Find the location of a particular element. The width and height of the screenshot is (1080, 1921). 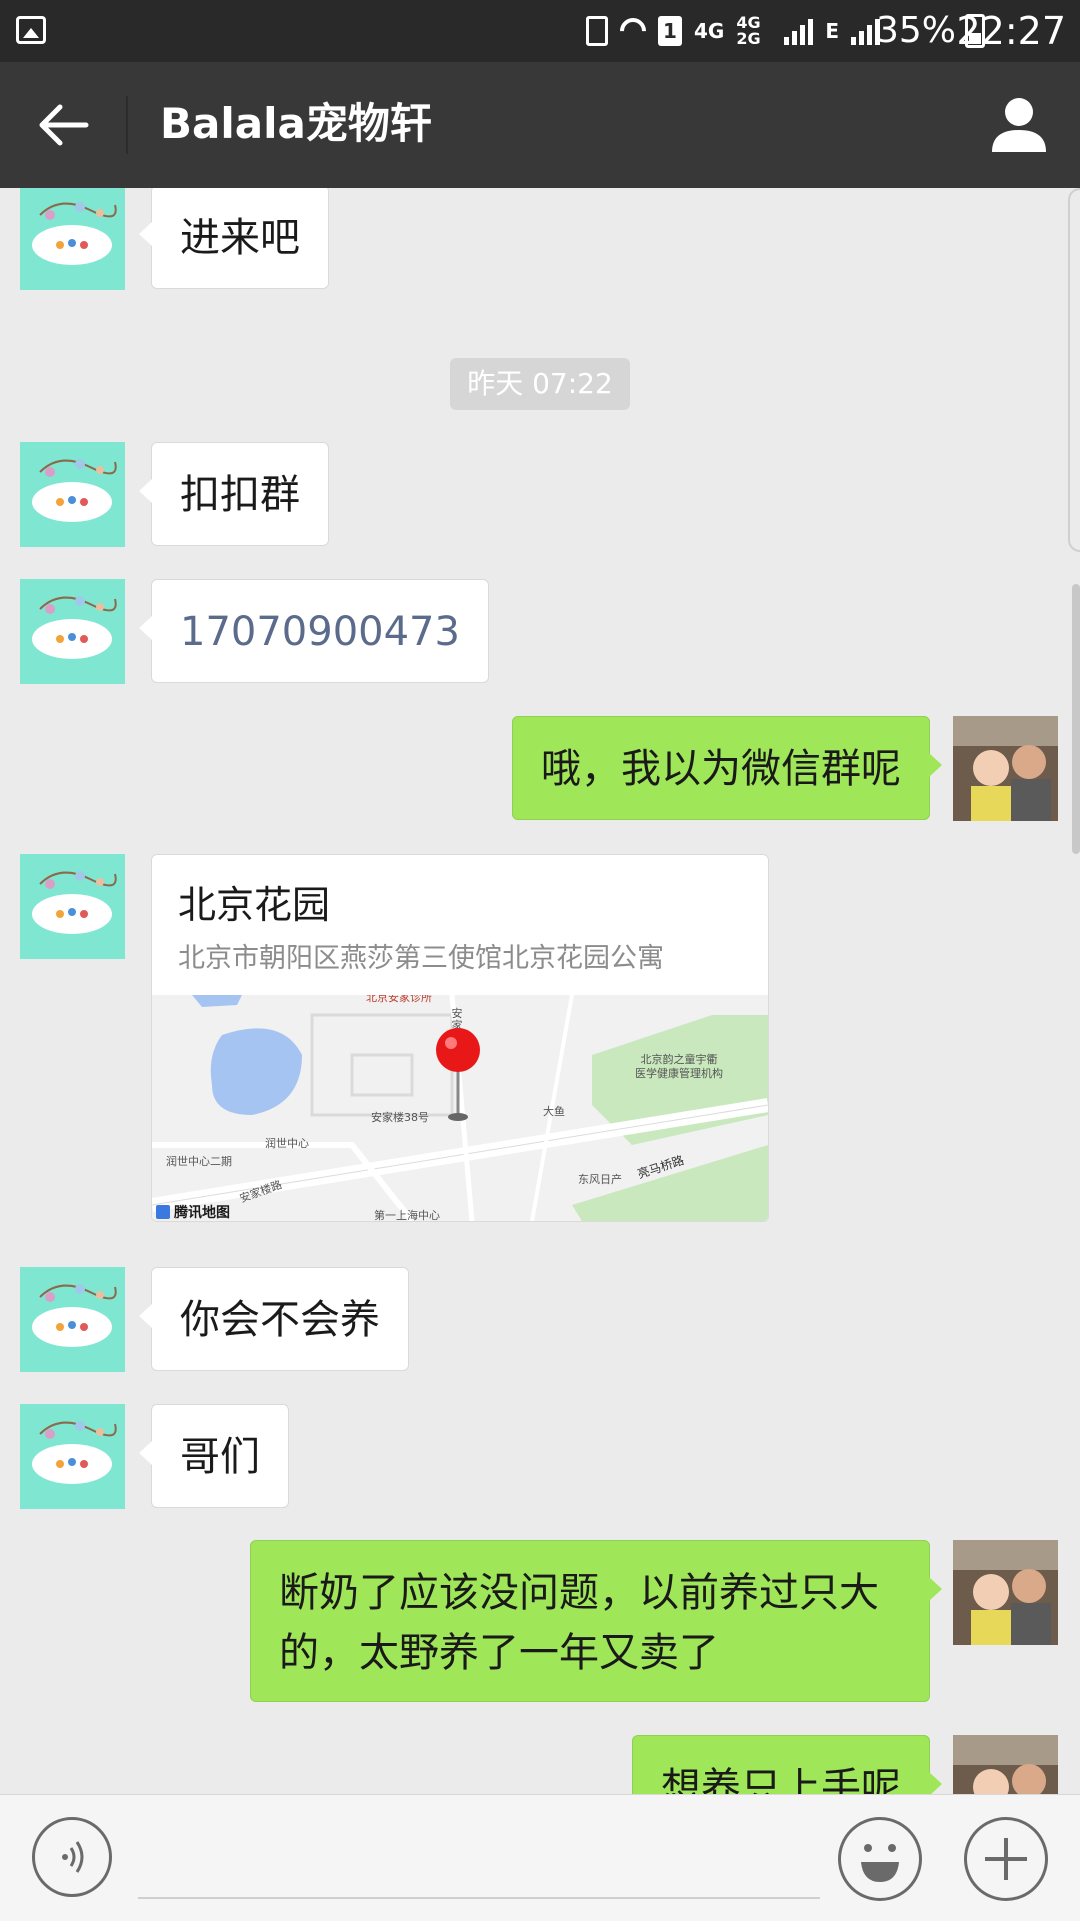

message-bubble: 17070900473 is located at coordinates (314, 631).